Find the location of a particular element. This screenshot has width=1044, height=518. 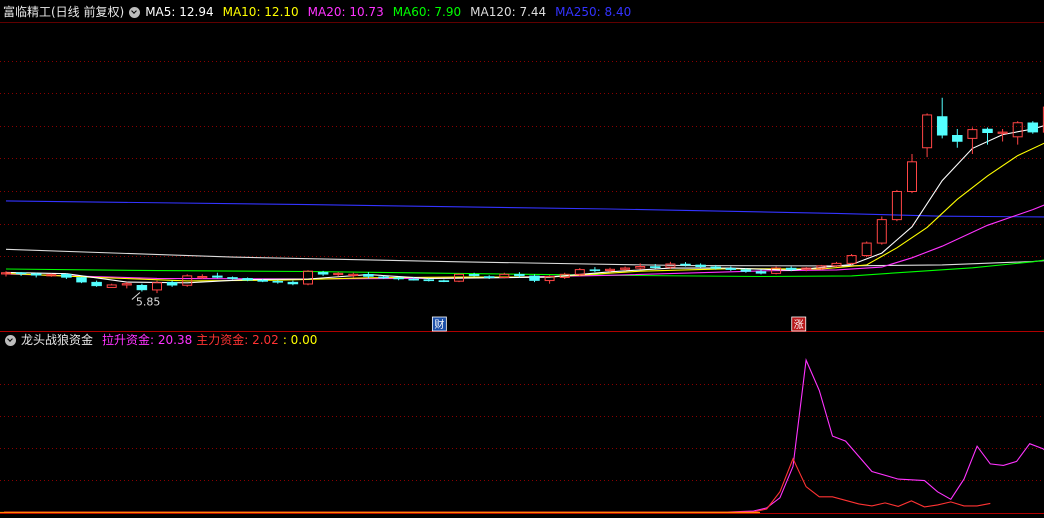

event-marker-text: 财 is located at coordinates (439, 324).